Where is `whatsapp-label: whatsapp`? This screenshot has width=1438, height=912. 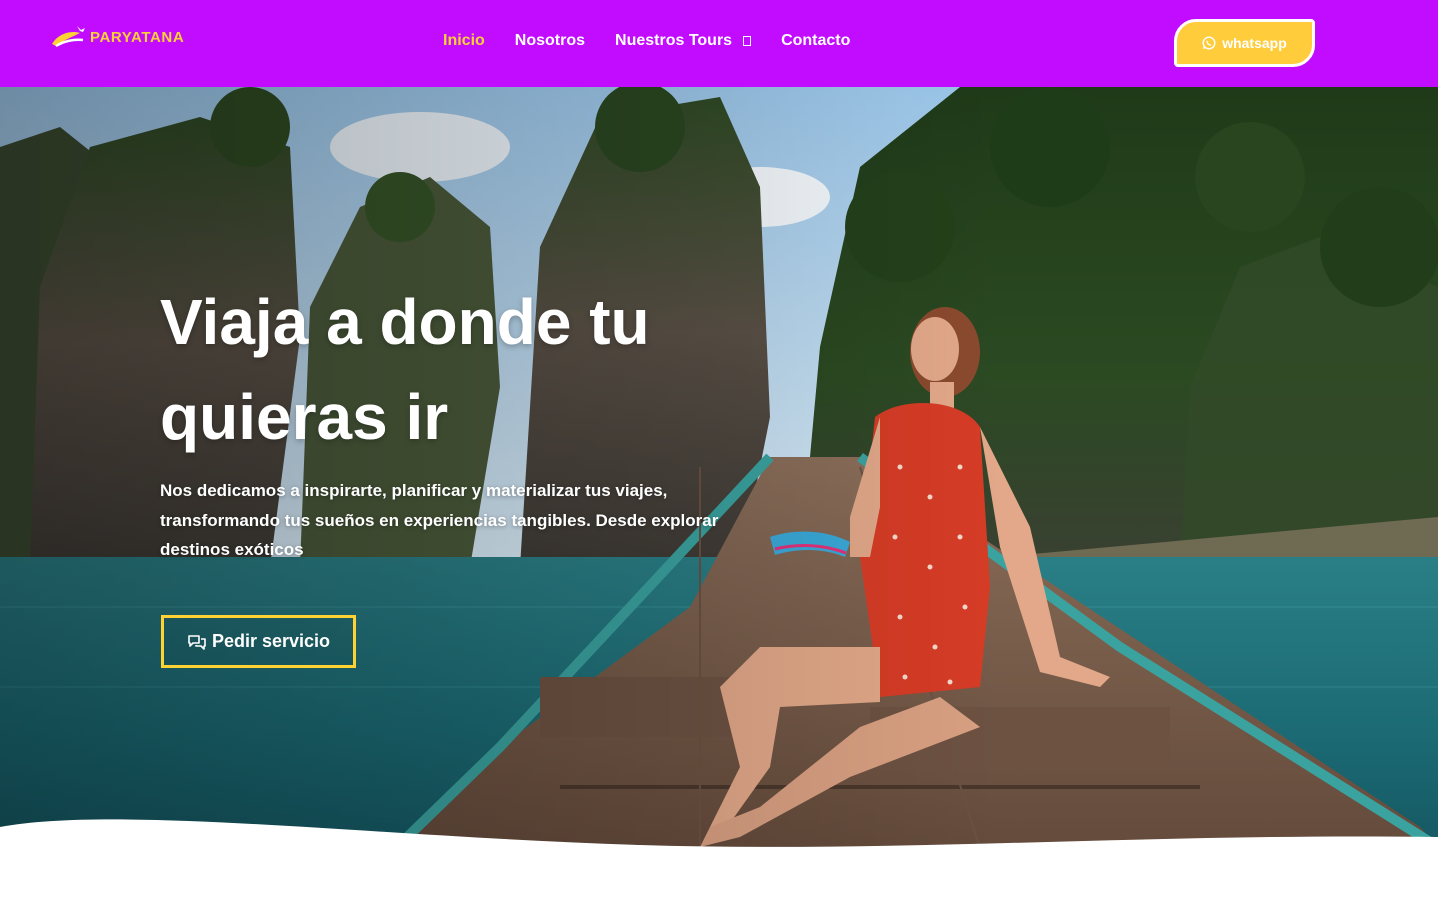 whatsapp-label: whatsapp is located at coordinates (1254, 43).